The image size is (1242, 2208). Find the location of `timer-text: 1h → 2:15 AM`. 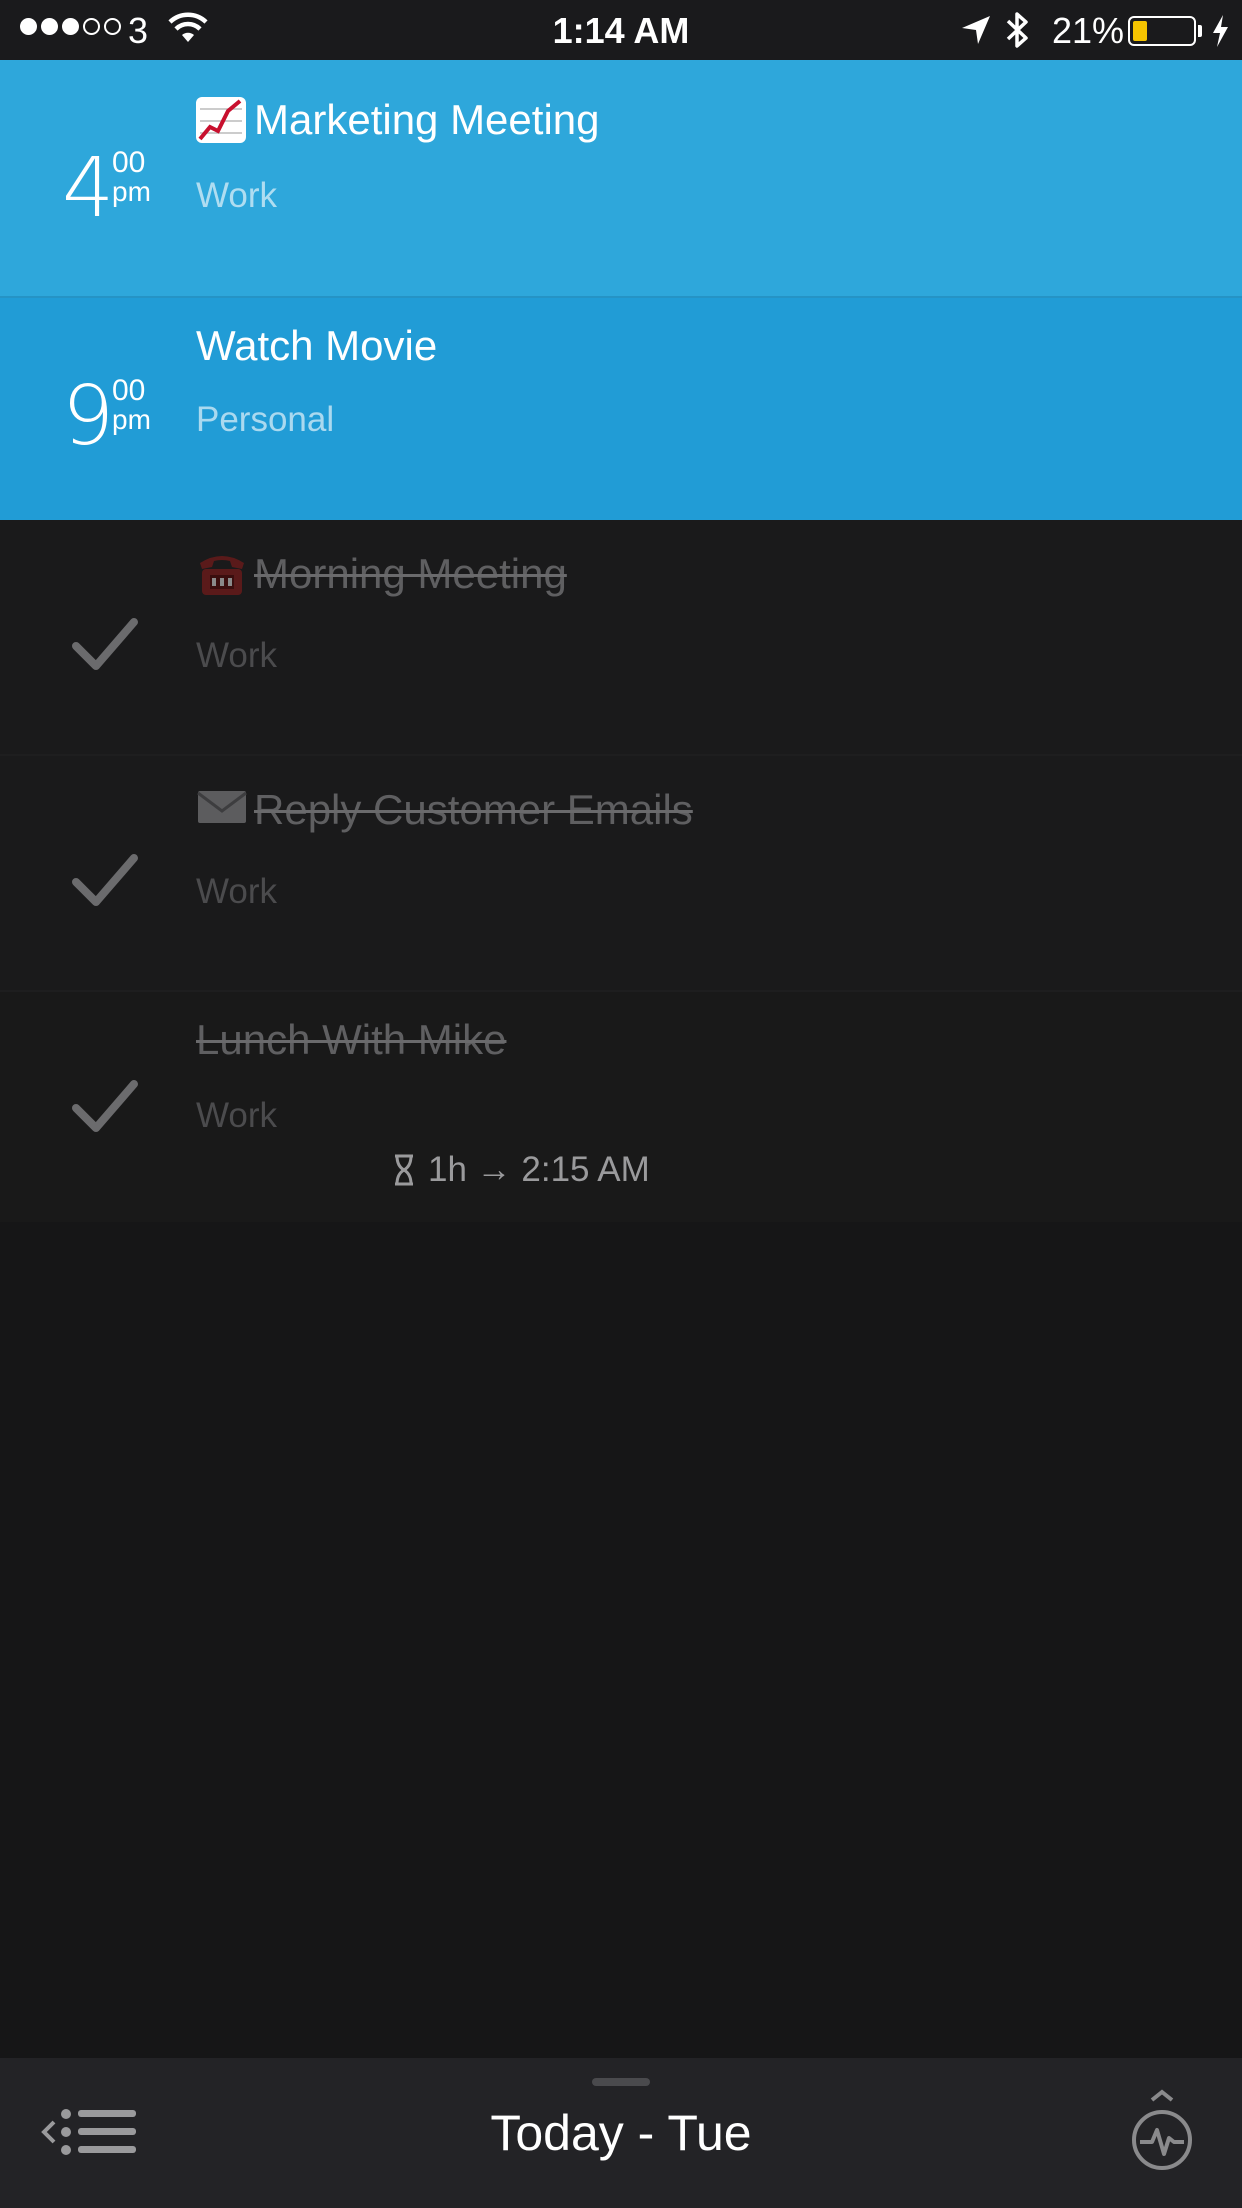

timer-text: 1h → 2:15 AM is located at coordinates (539, 1169).